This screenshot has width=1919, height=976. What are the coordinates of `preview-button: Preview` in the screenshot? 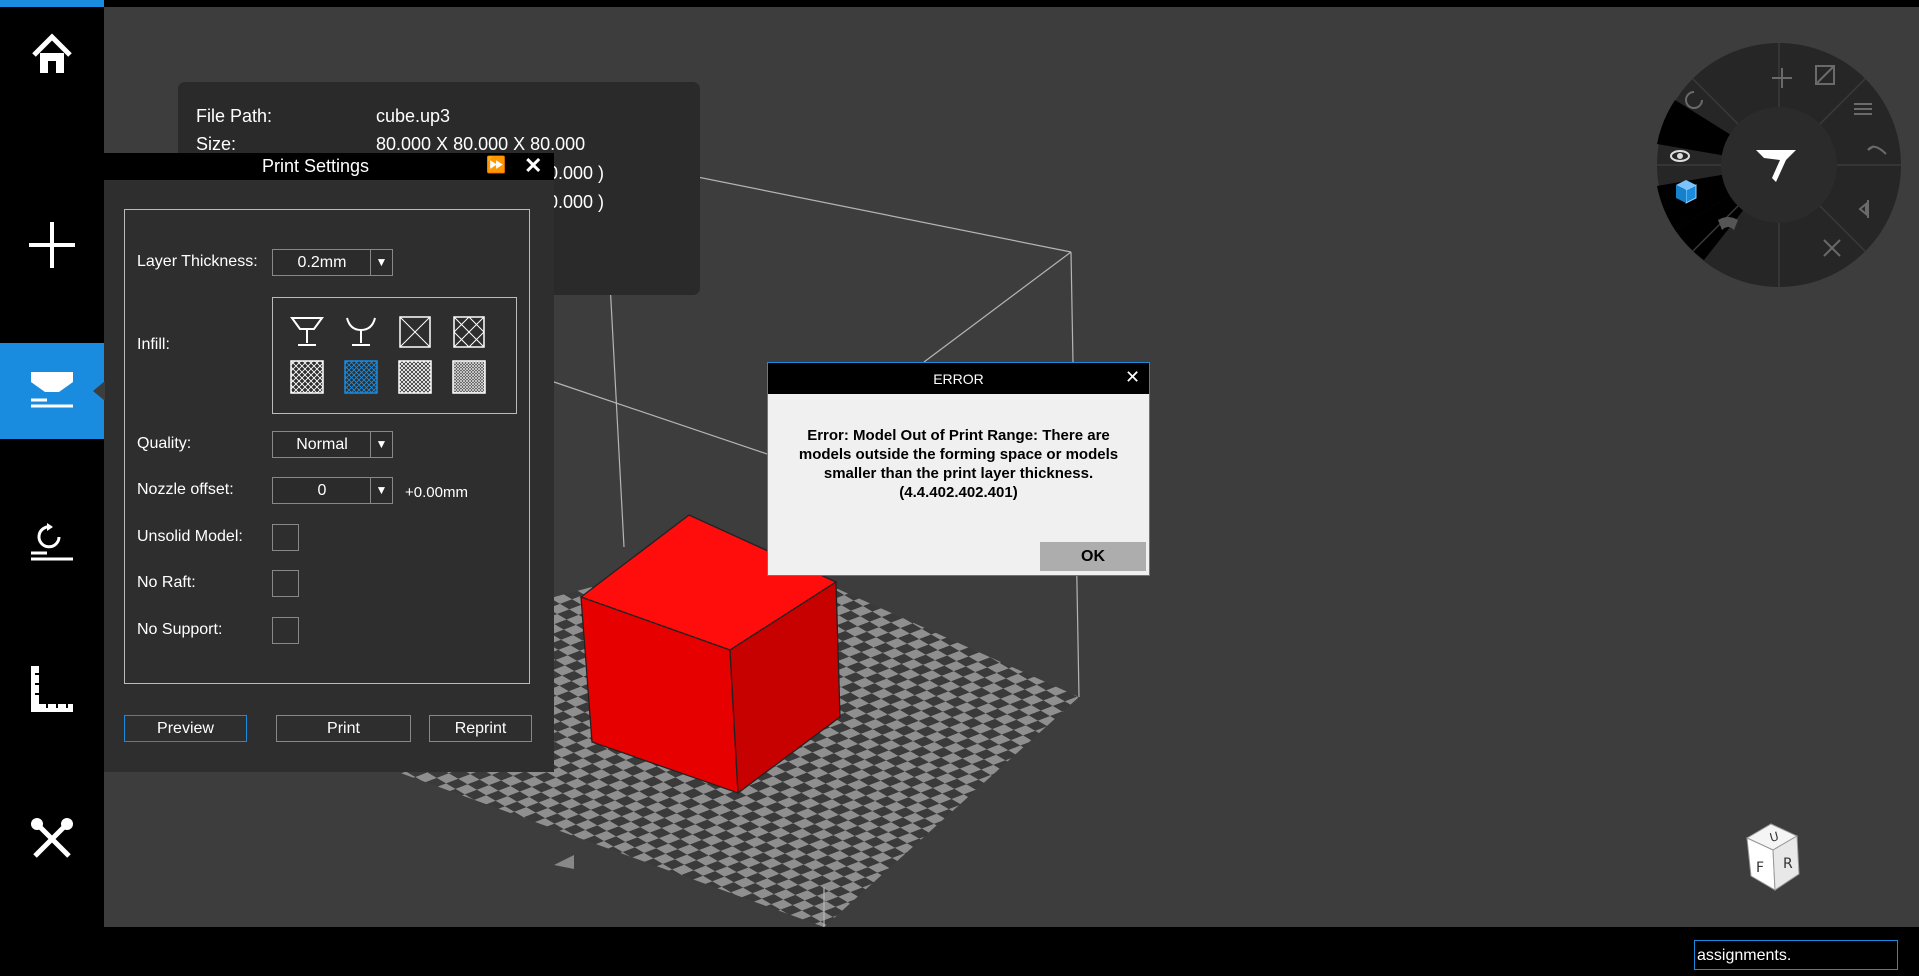 It's located at (185, 728).